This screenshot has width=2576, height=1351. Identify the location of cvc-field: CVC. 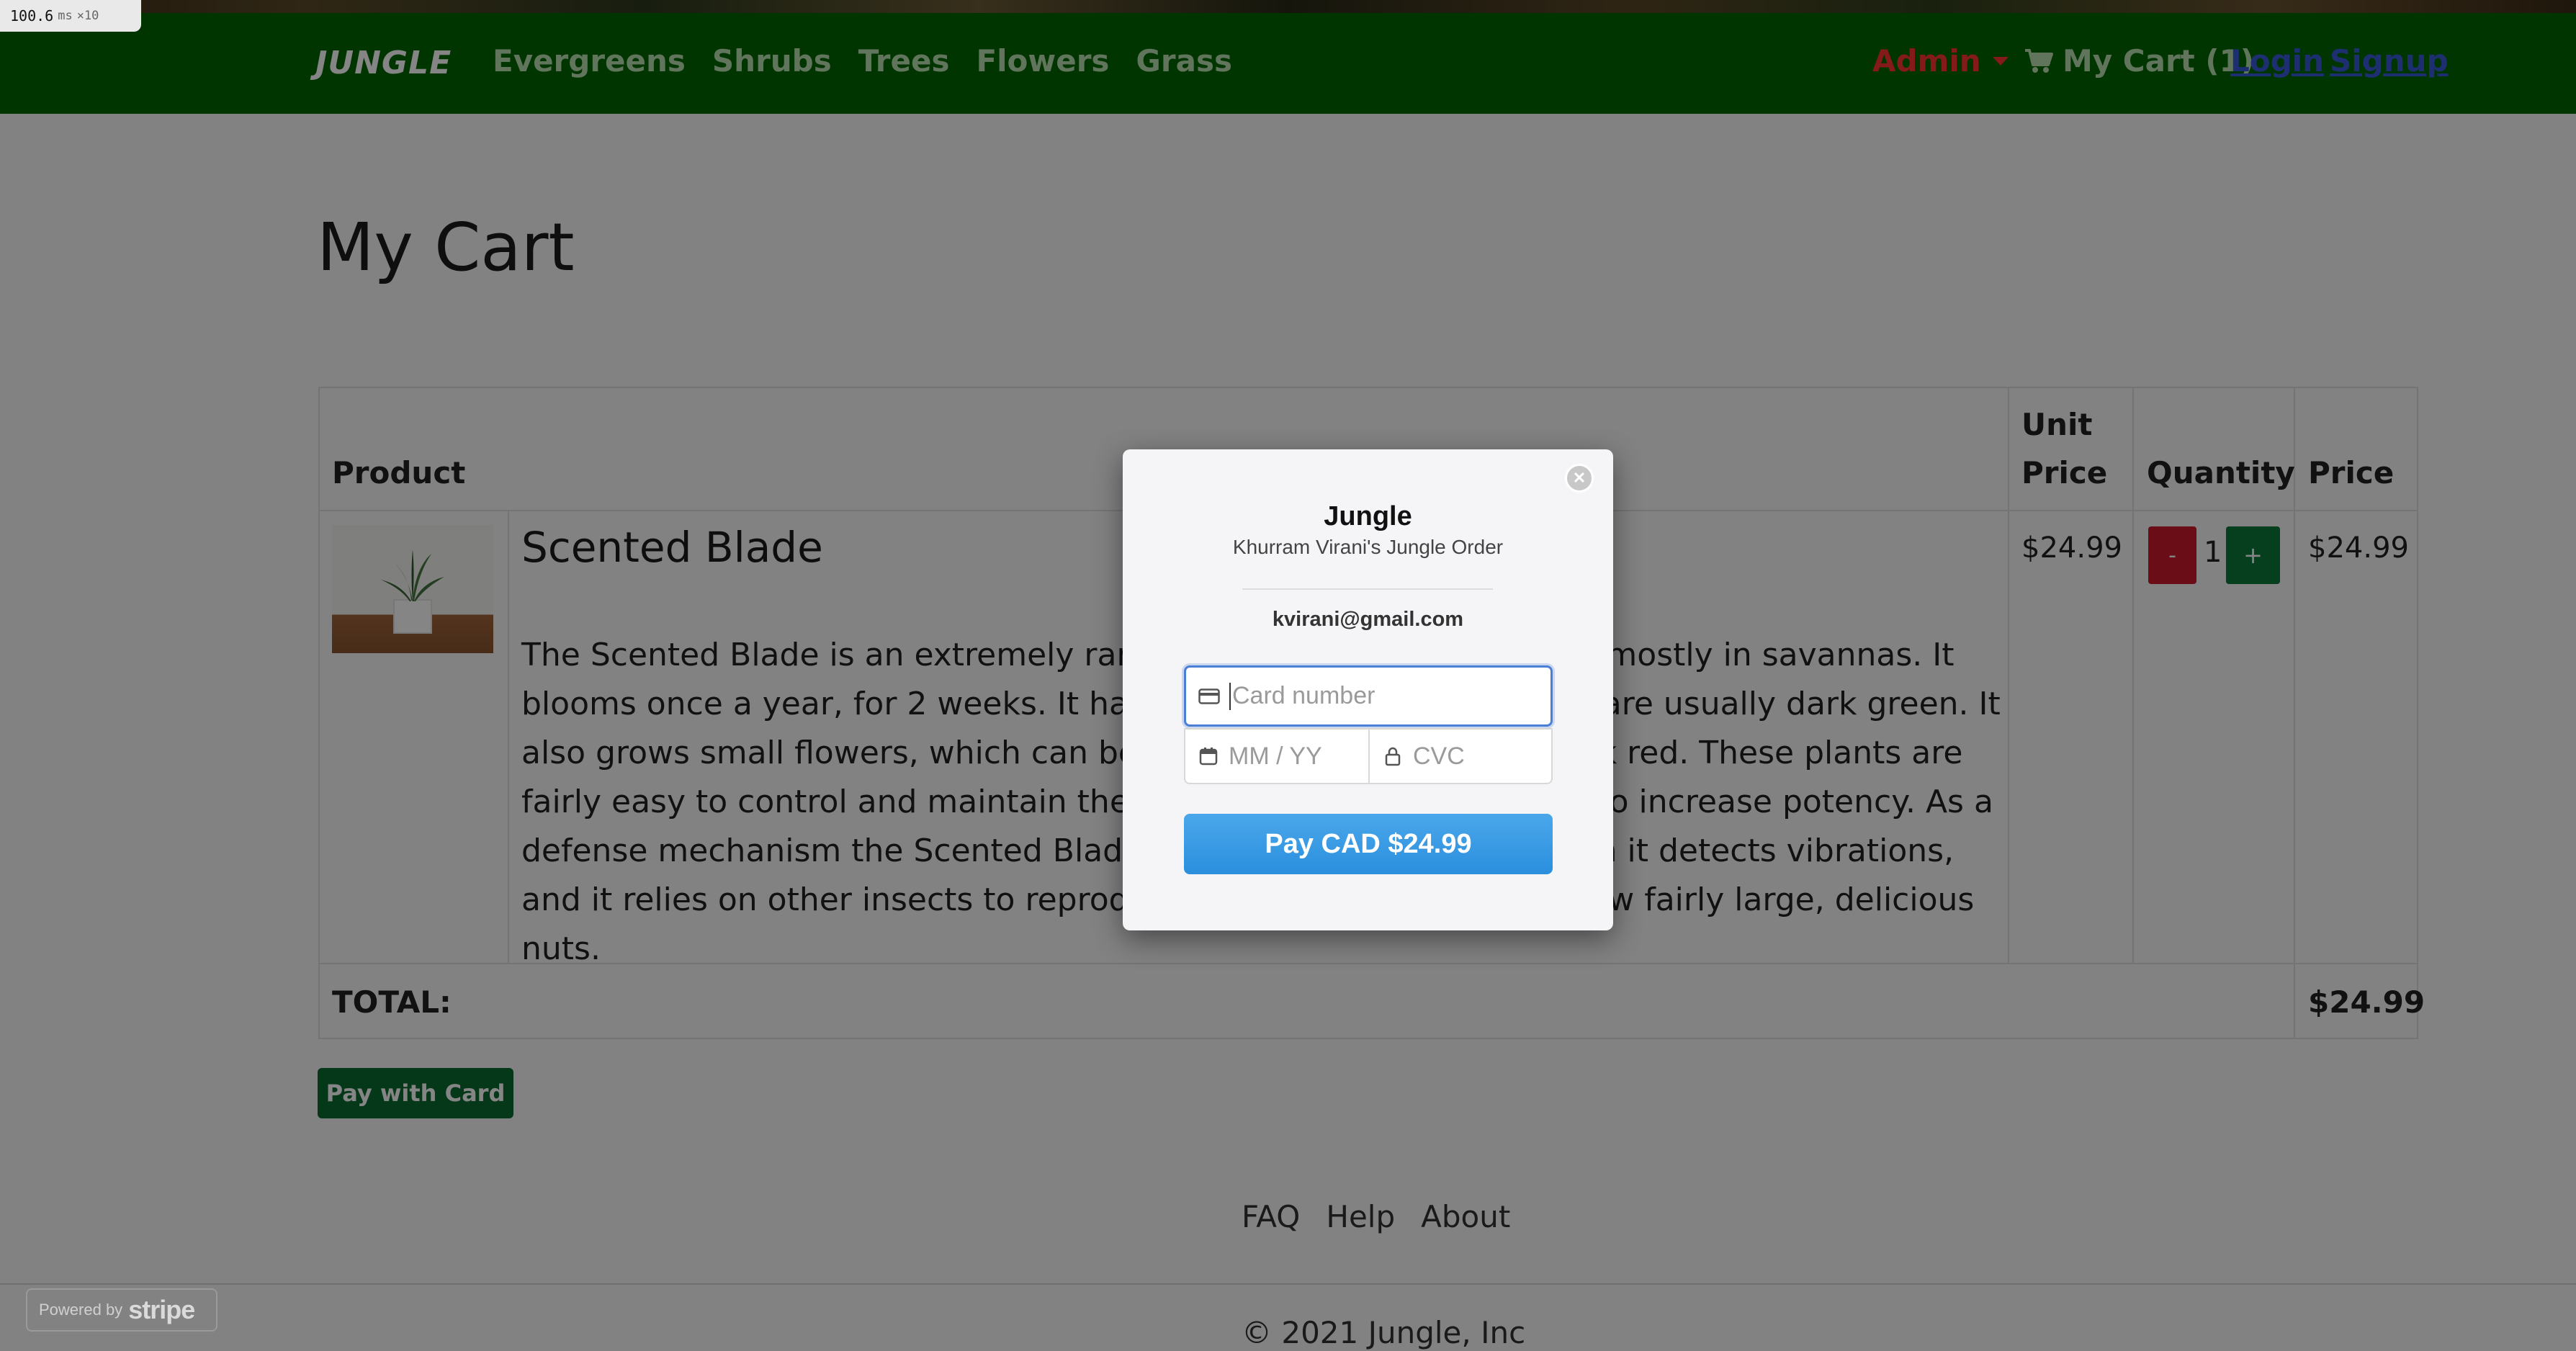
(1460, 756).